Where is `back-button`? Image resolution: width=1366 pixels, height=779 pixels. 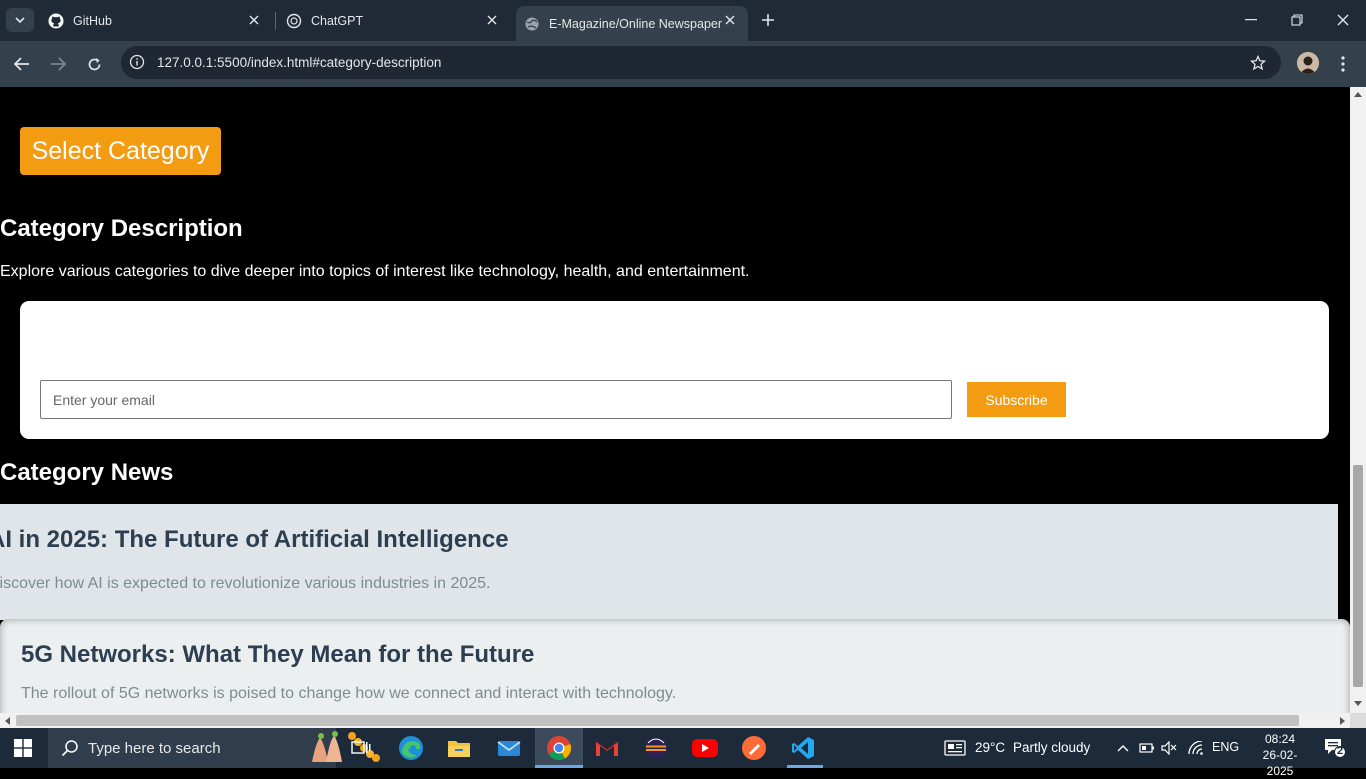 back-button is located at coordinates (22, 64).